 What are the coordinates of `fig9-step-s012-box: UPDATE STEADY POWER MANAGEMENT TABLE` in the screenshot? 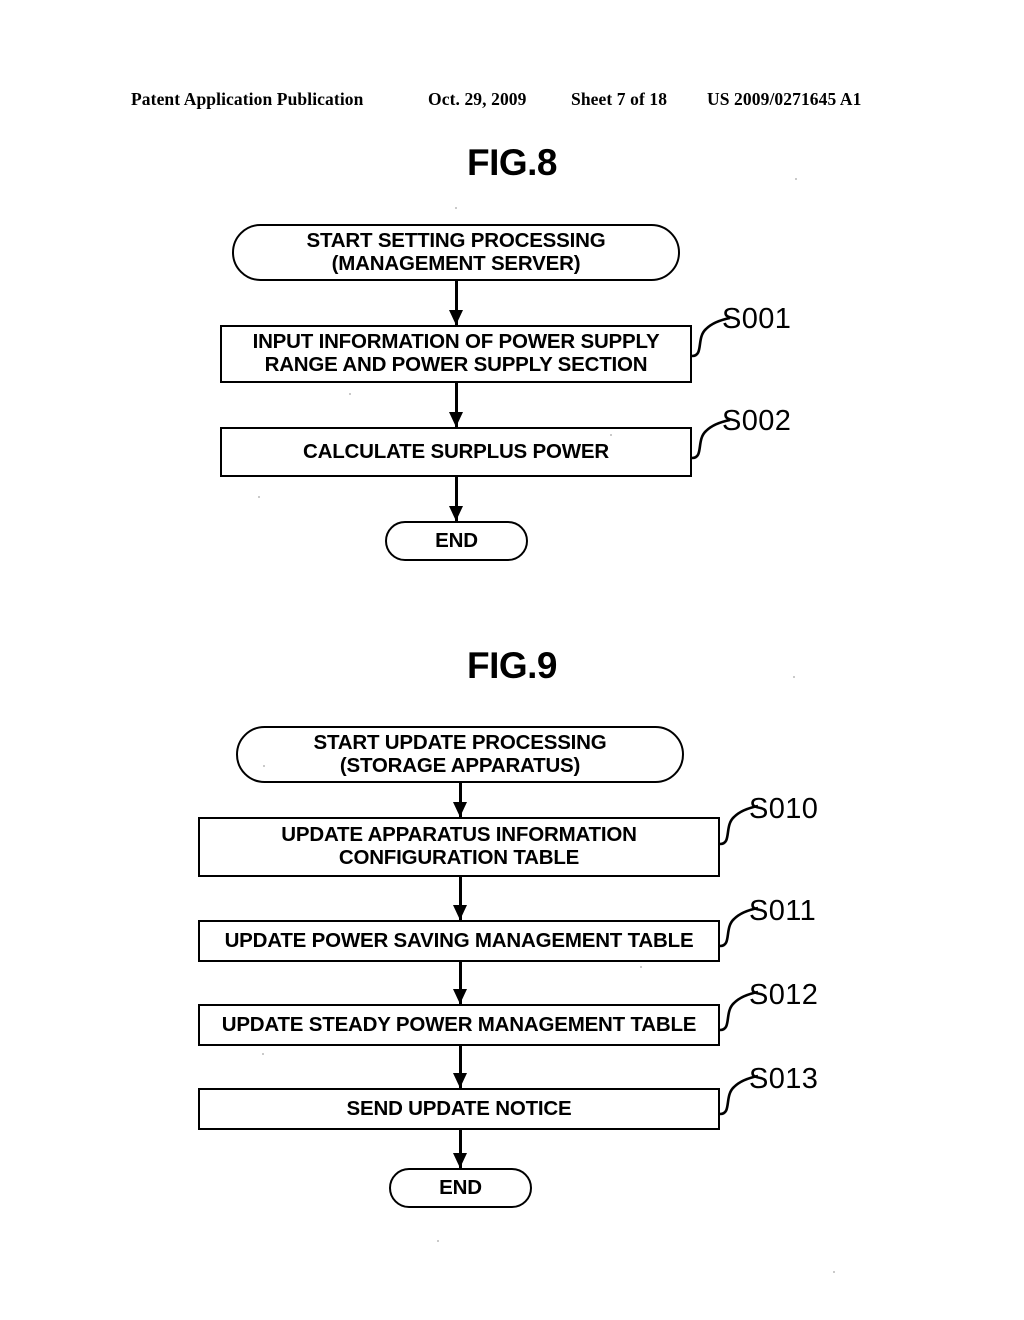 It's located at (459, 1025).